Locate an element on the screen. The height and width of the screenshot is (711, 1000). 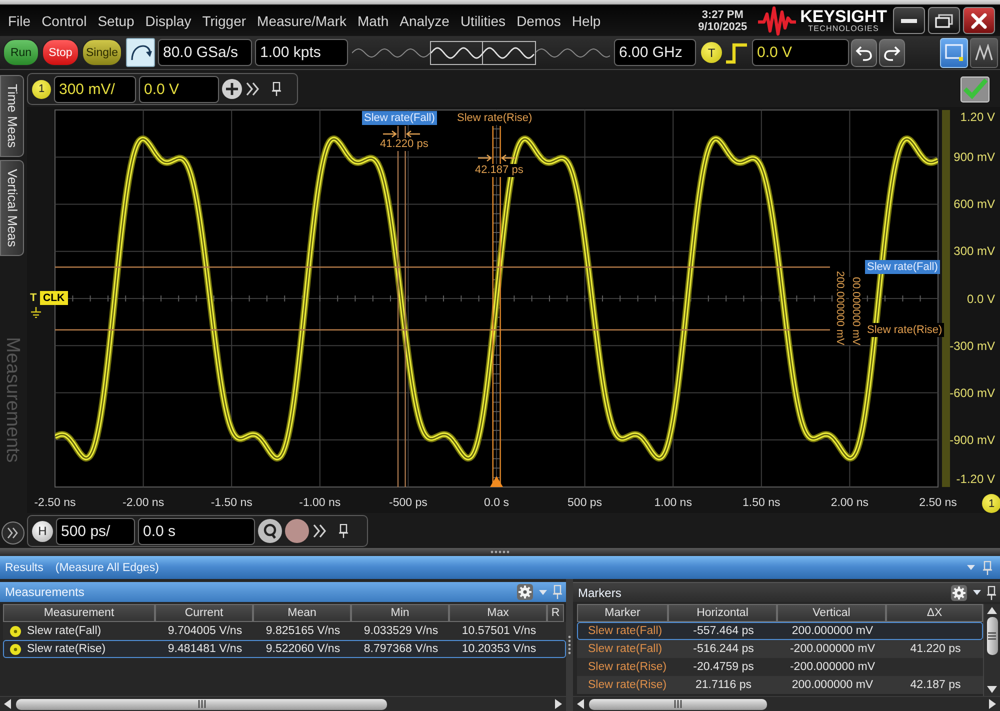
axis-tick-label: 0.0 s is located at coordinates (496, 503).